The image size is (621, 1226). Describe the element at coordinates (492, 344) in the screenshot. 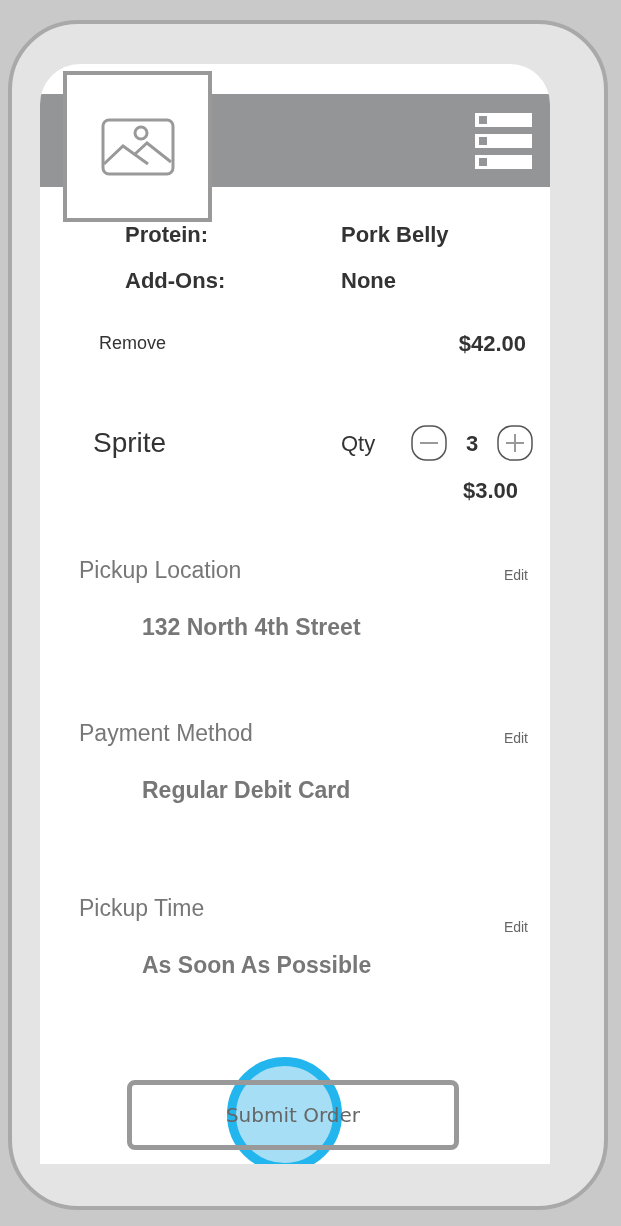

I see `item-price: $42.00` at that location.